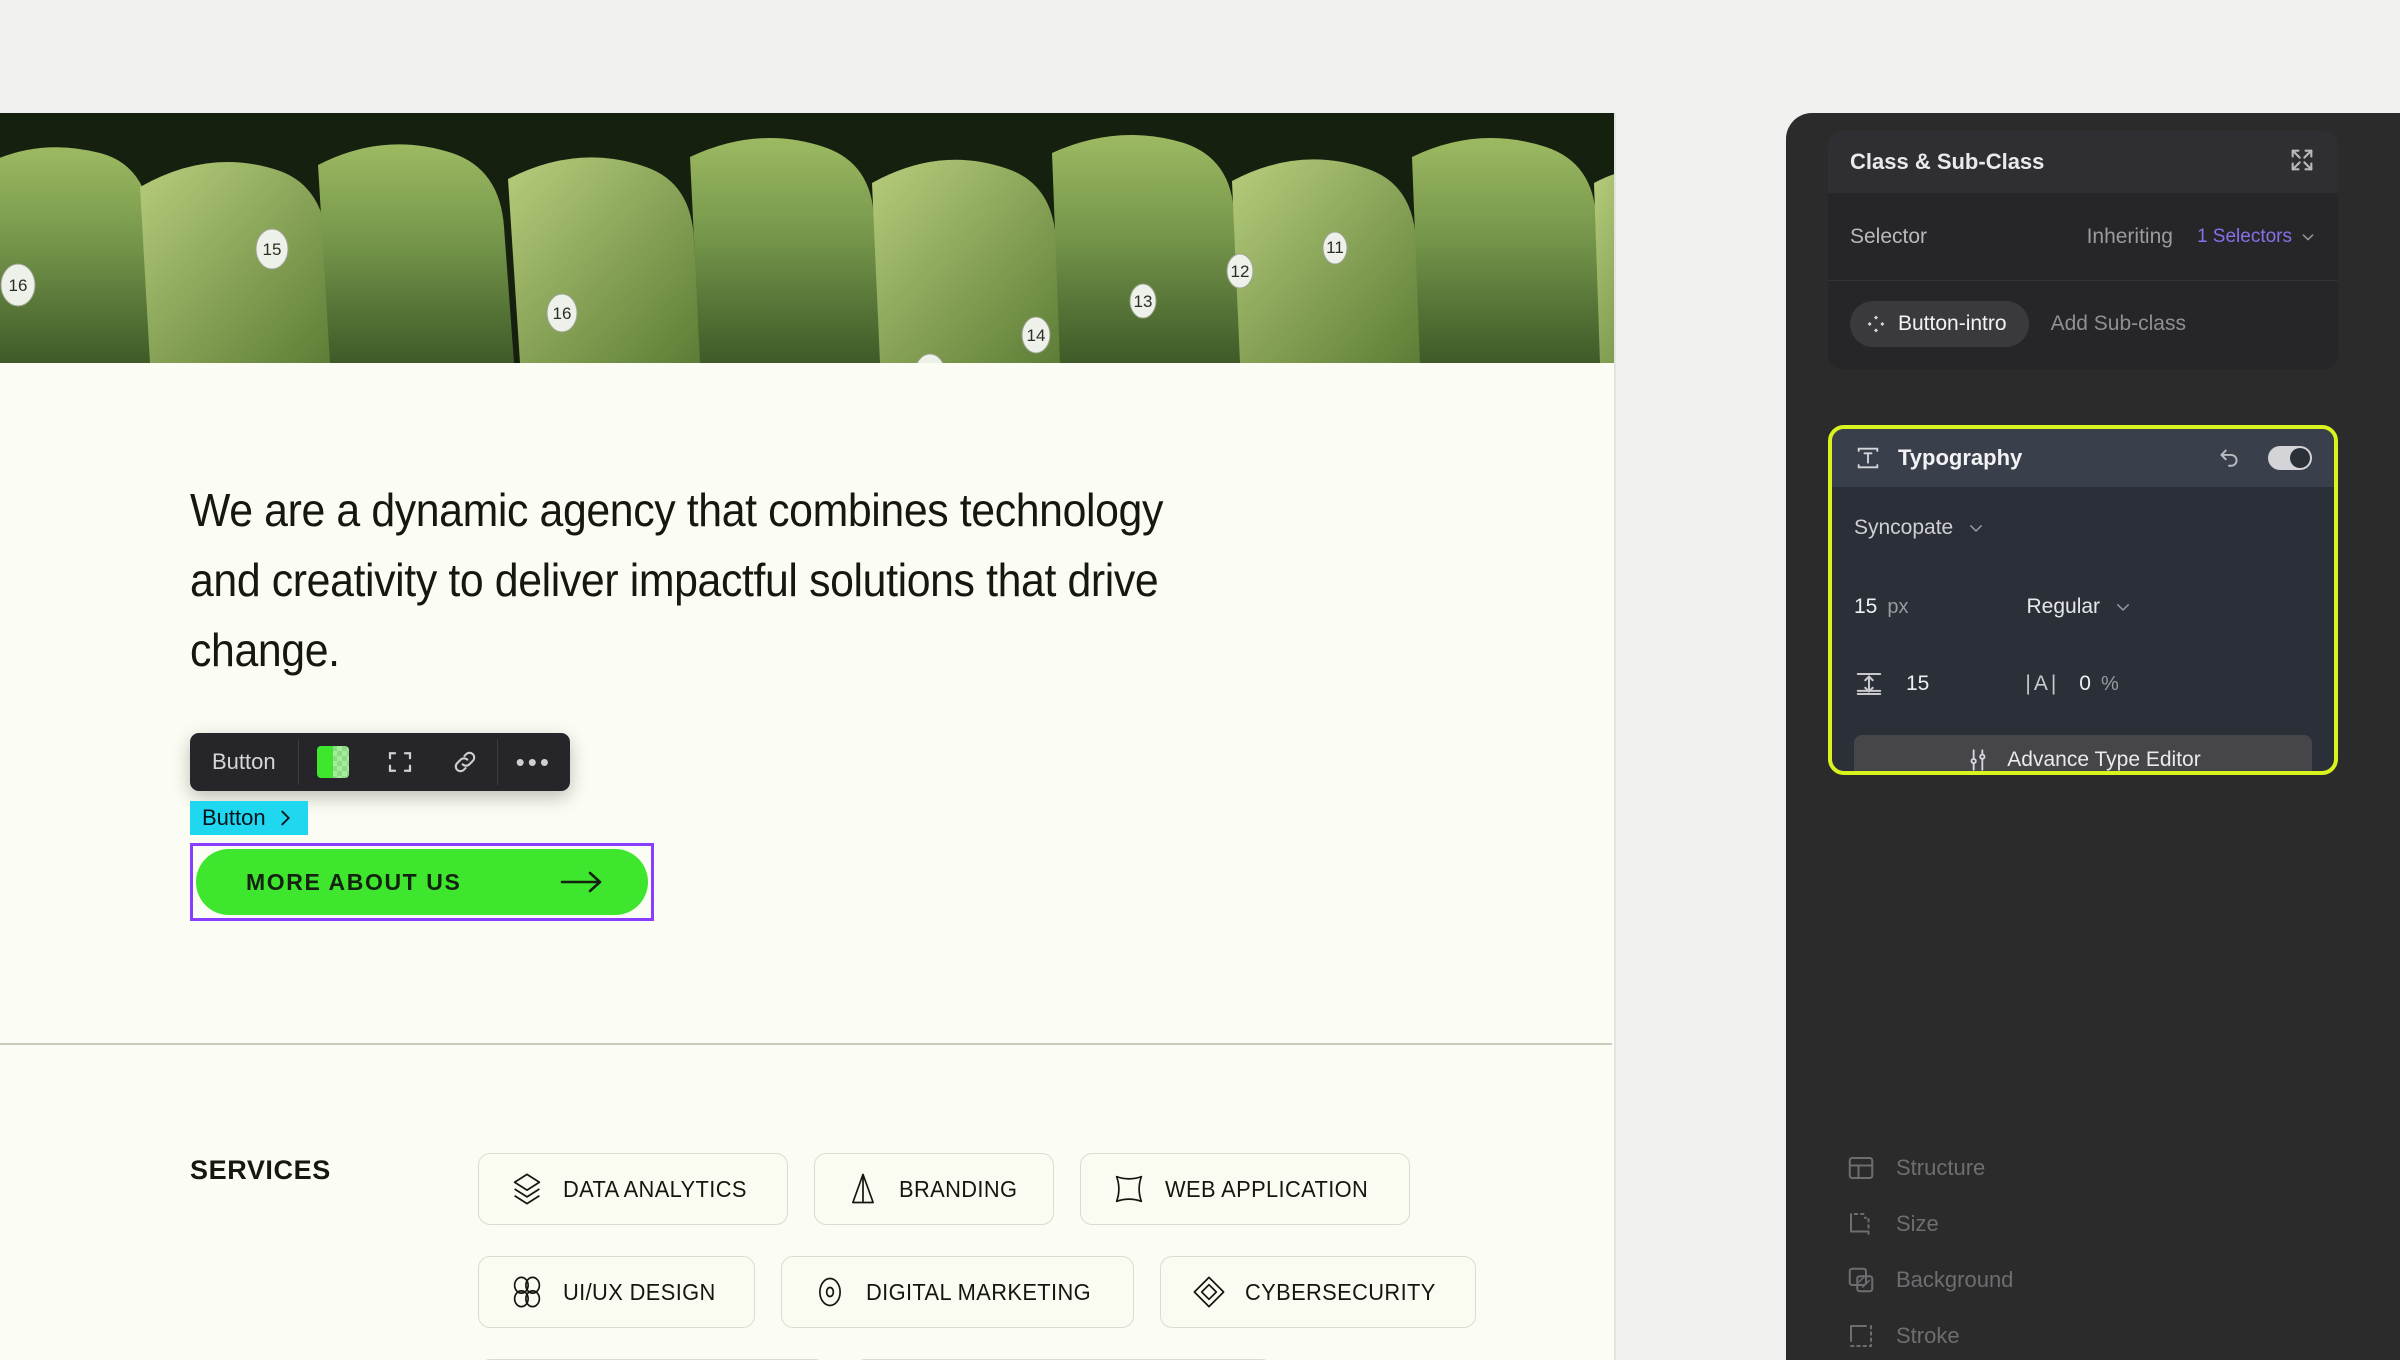 This screenshot has width=2400, height=1360. I want to click on letter-spacing-unit: %, so click(2109, 683).